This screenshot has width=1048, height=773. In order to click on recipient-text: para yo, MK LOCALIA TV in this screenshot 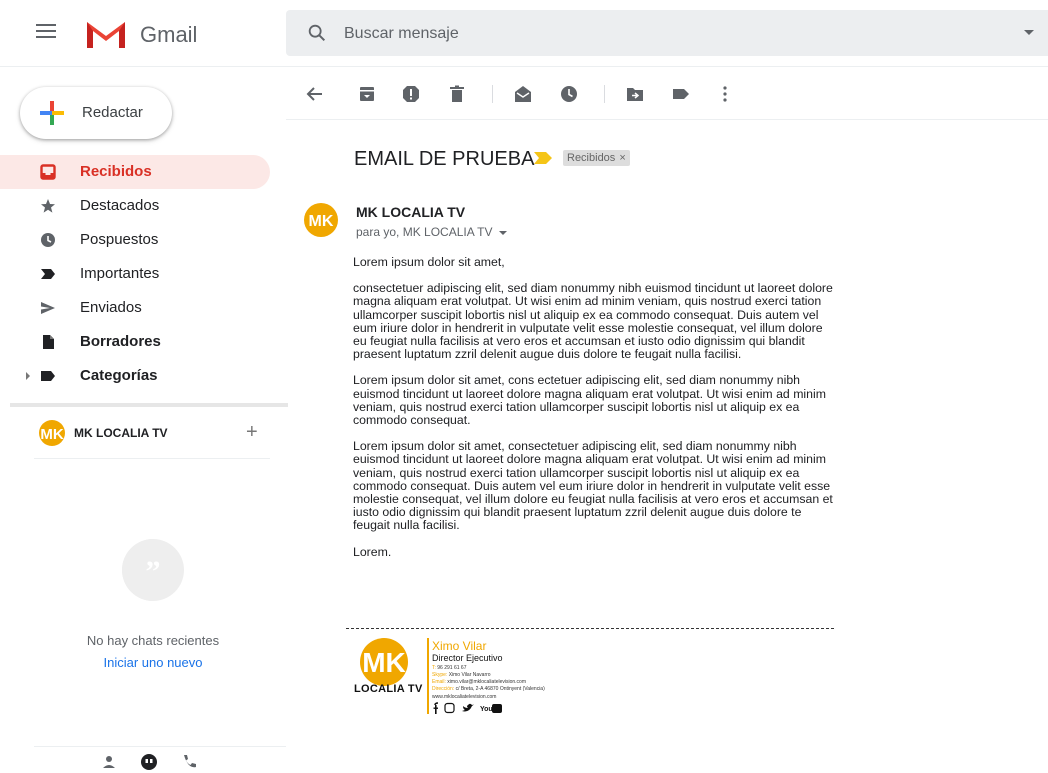, I will do `click(424, 232)`.